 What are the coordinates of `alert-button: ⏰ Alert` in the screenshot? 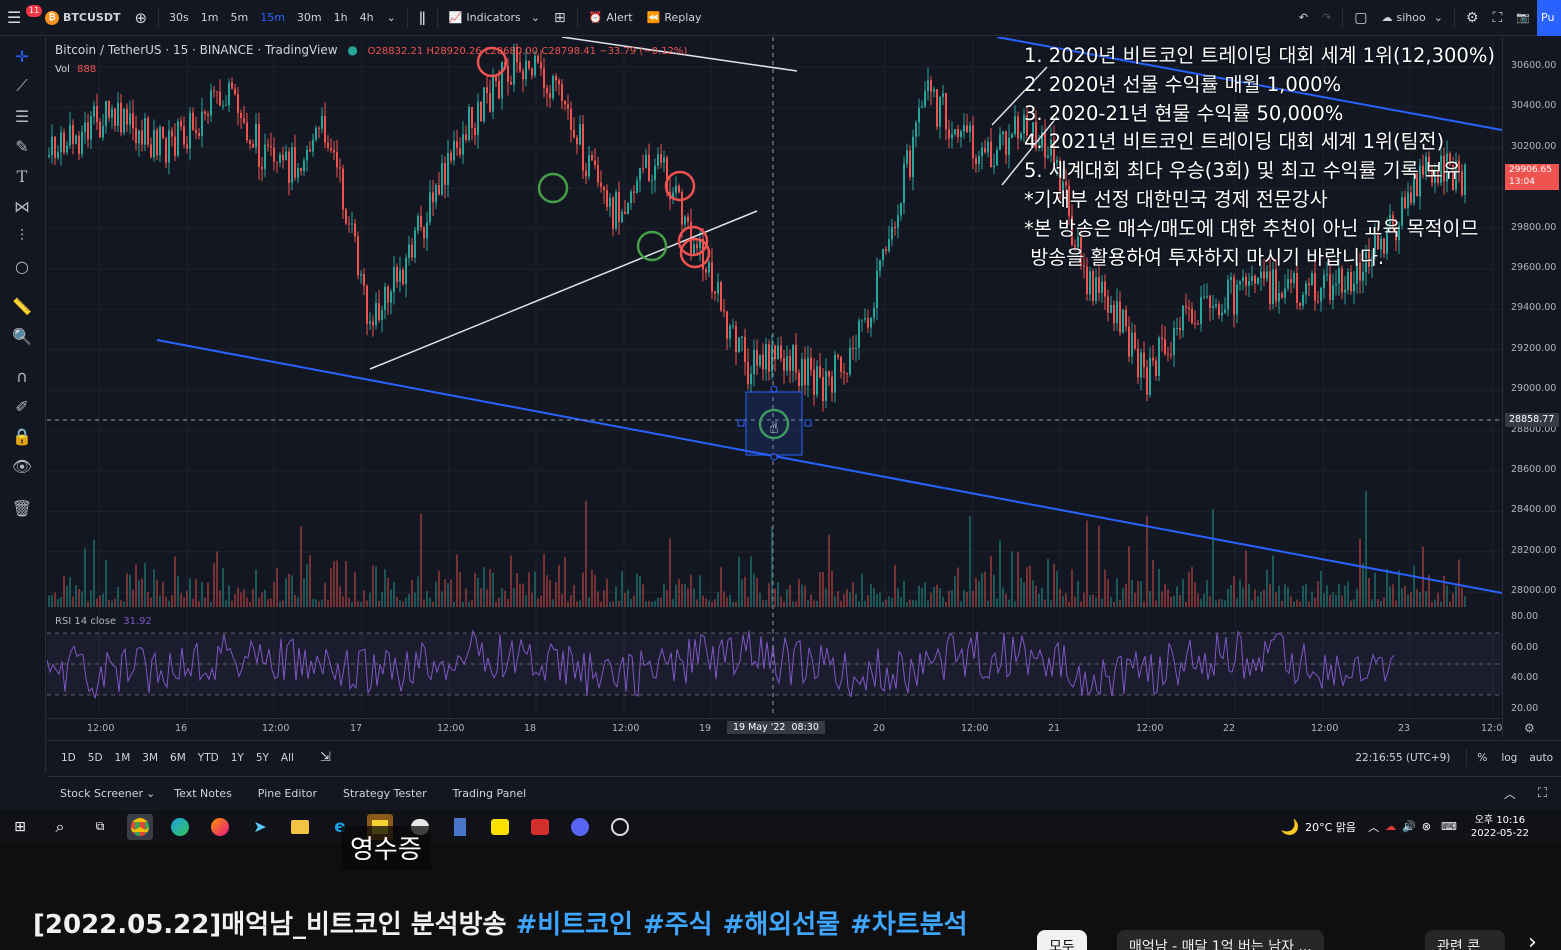 It's located at (611, 17).